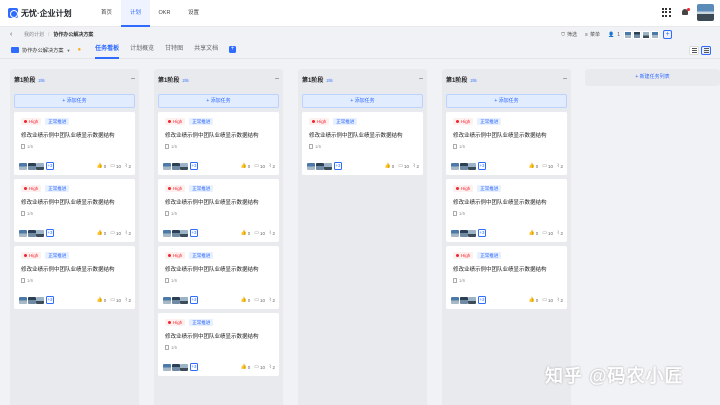 The image size is (720, 405). I want to click on star-icon: ●, so click(79, 50).